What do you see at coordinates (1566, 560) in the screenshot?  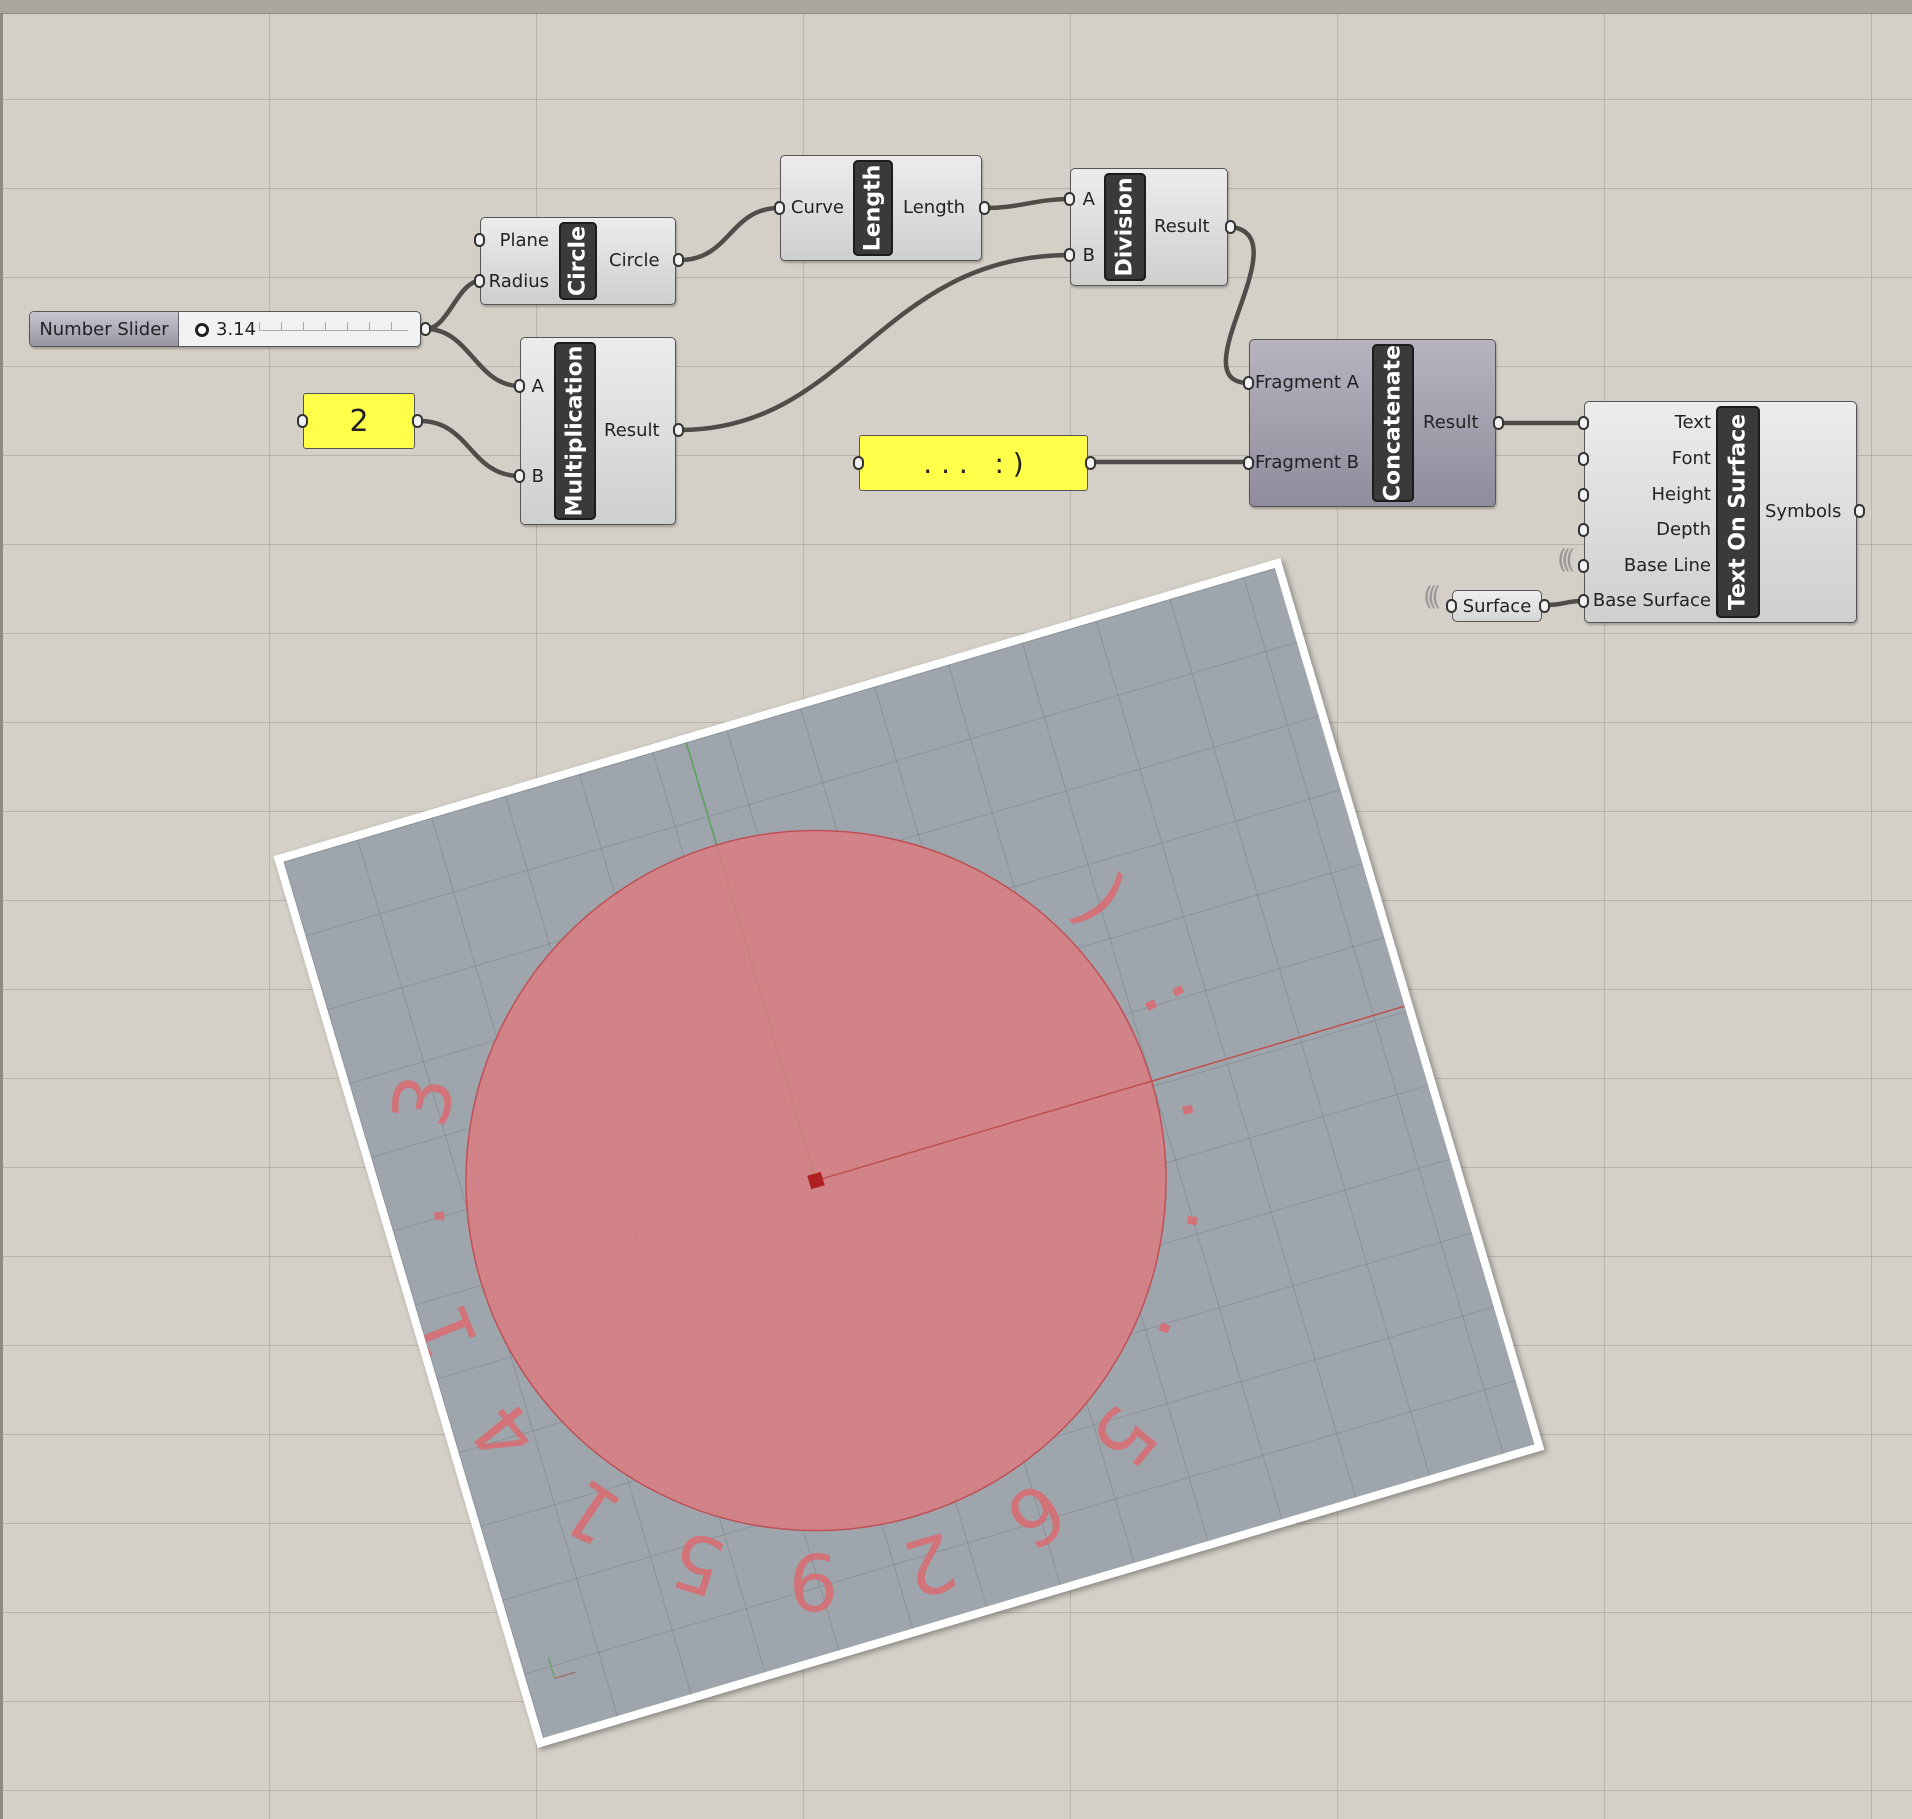 I see `base-line-wireless-icon: (((` at bounding box center [1566, 560].